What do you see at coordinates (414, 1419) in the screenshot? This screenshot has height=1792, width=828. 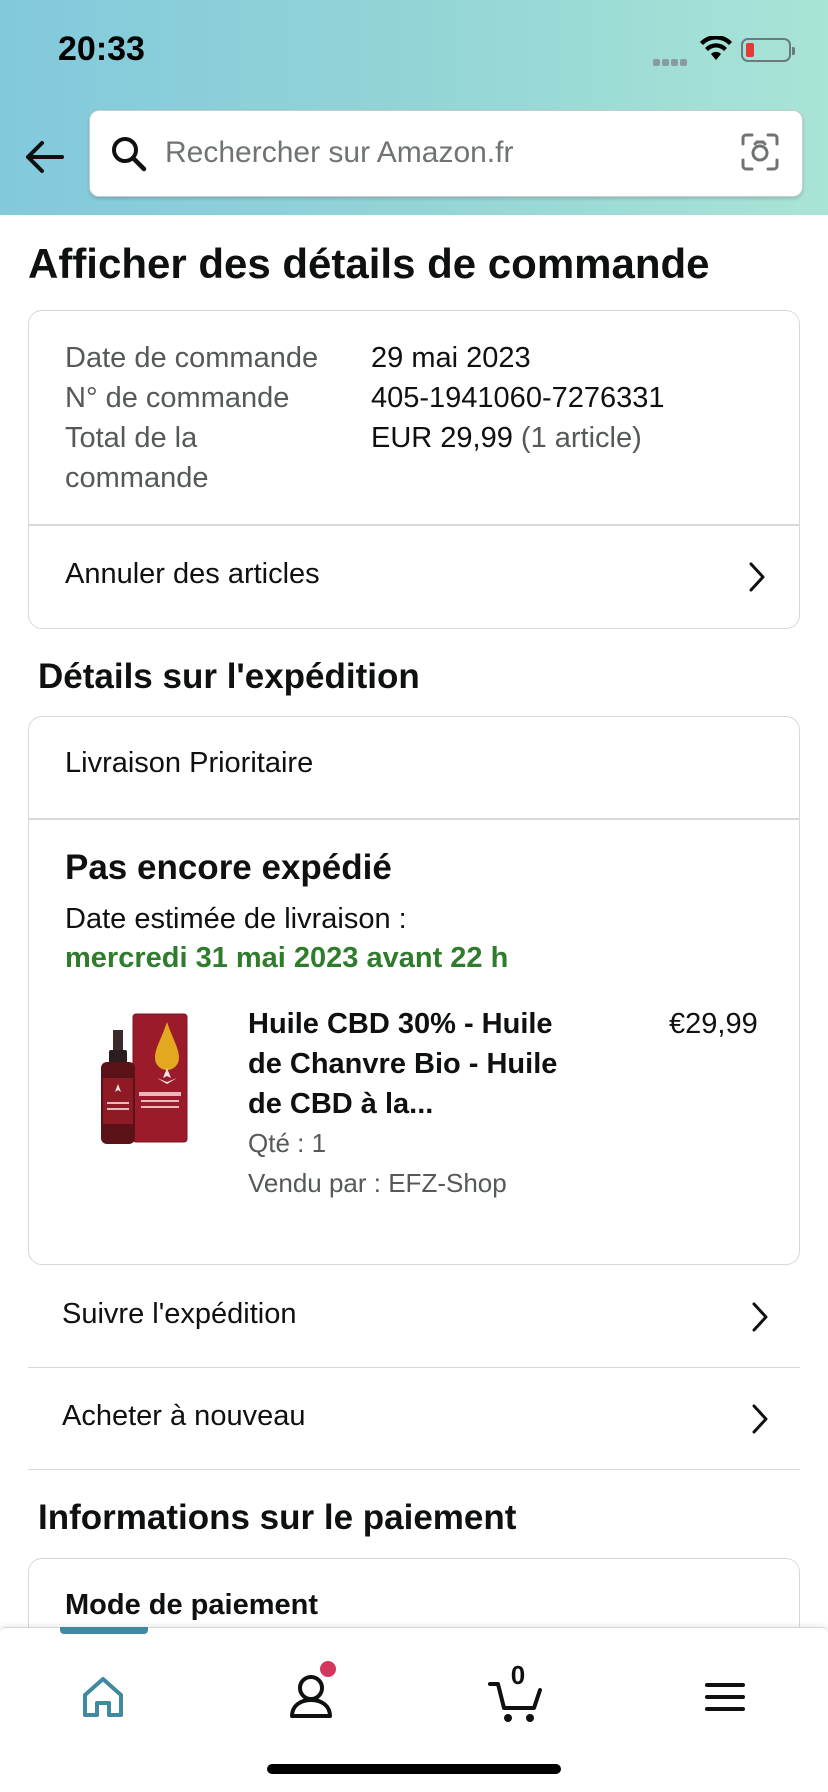 I see `buy-again-row: Acheter à nouveau` at bounding box center [414, 1419].